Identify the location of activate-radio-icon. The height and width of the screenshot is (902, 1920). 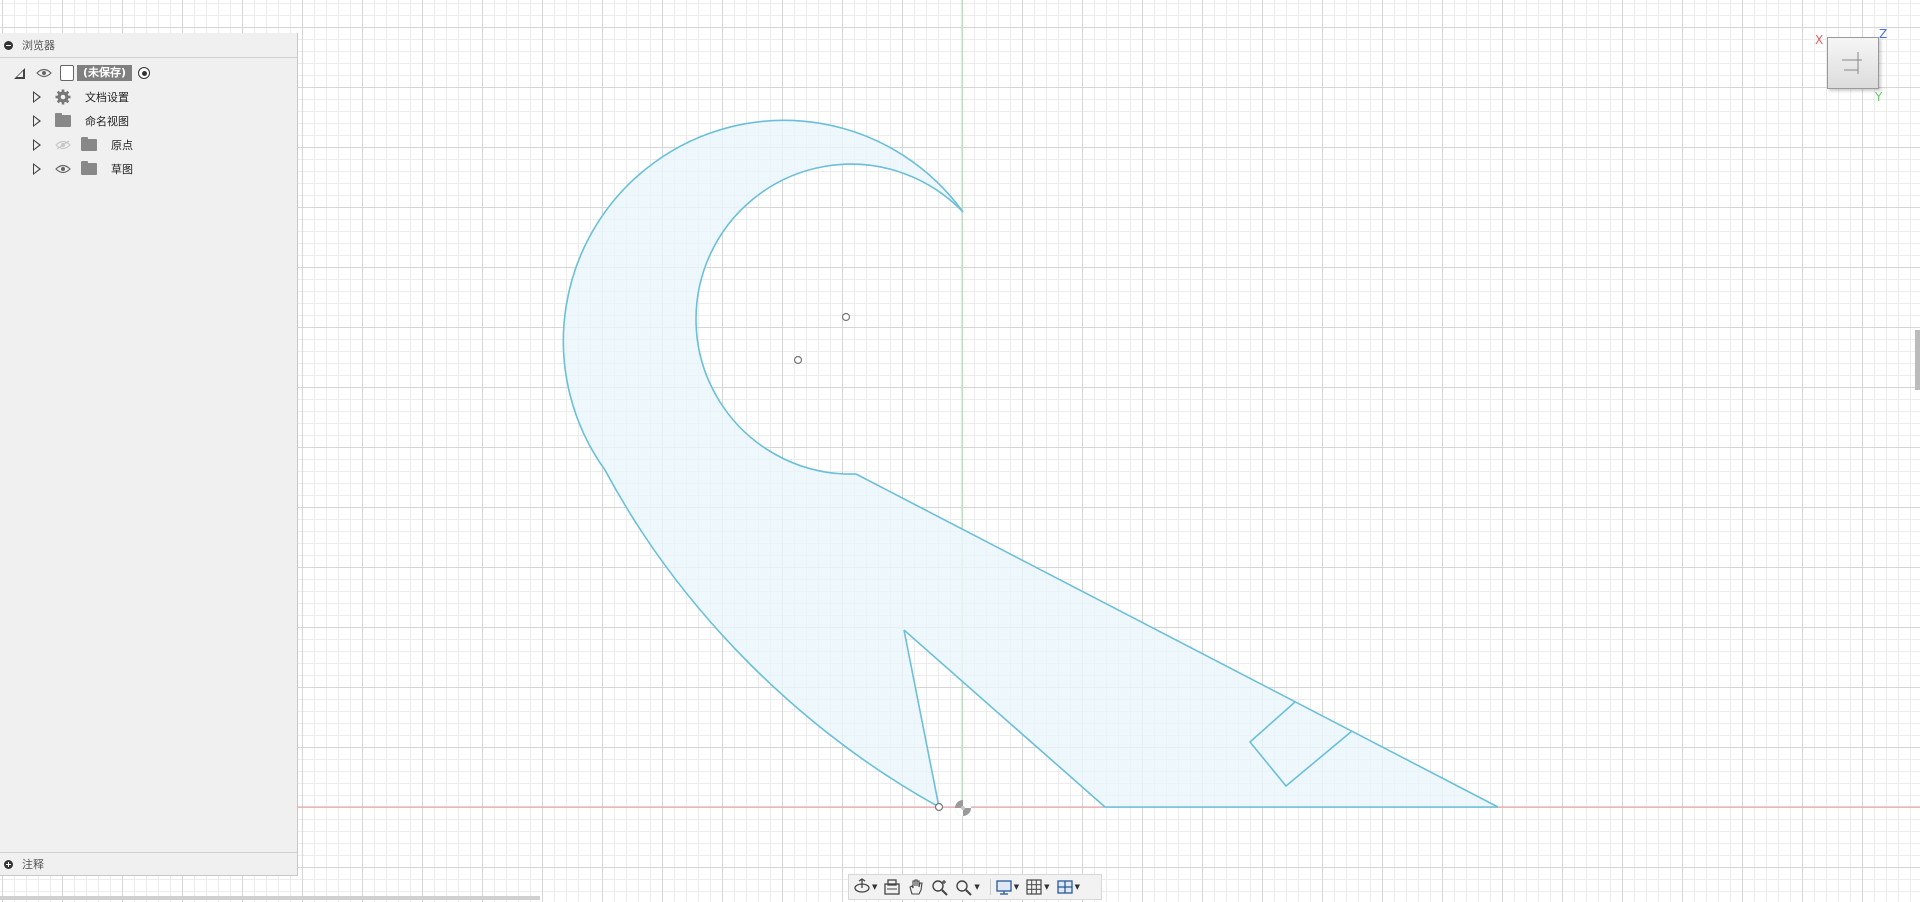
(144, 73).